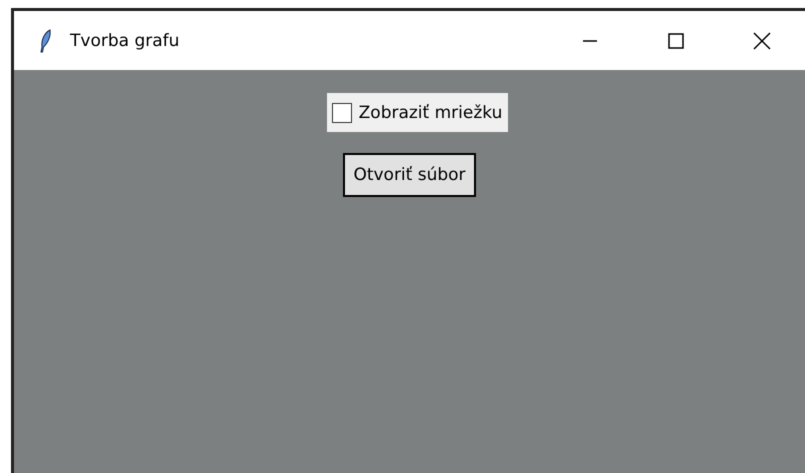  I want to click on minimize-icon, so click(590, 41).